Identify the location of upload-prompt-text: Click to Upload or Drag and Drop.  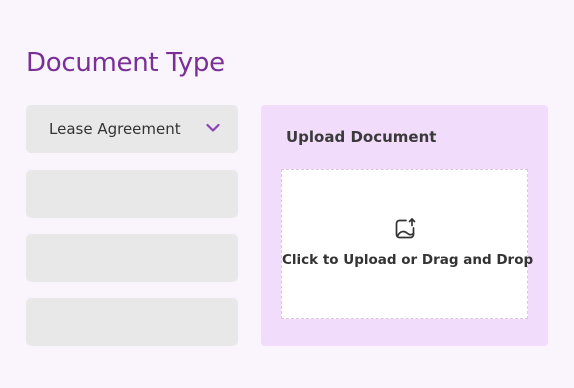
(408, 260).